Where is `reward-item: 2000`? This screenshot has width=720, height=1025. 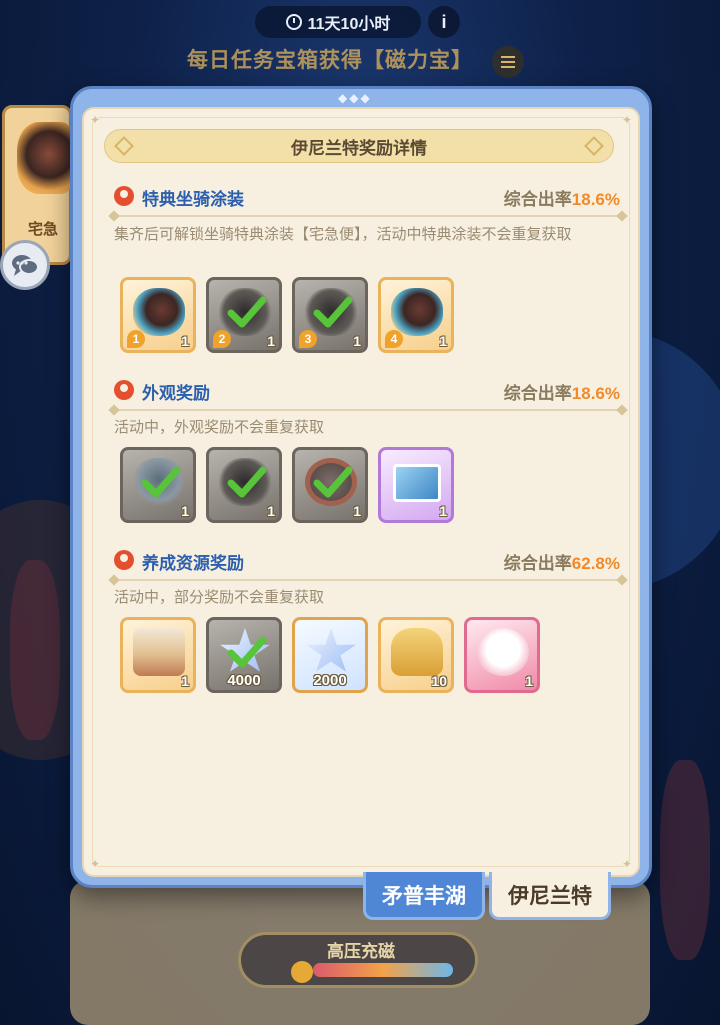
reward-item: 2000 is located at coordinates (330, 655).